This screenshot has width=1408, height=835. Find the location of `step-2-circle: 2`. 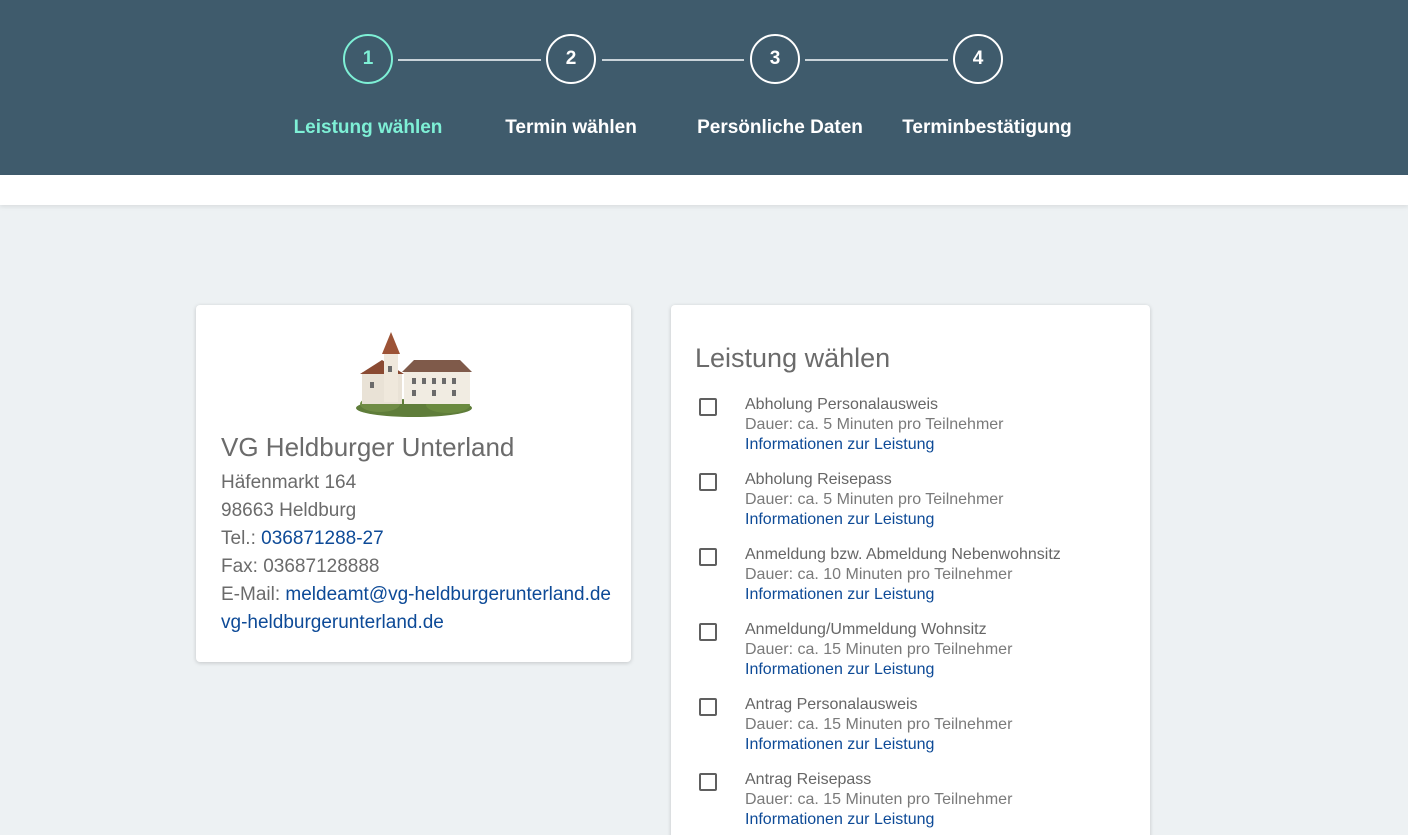

step-2-circle: 2 is located at coordinates (571, 59).